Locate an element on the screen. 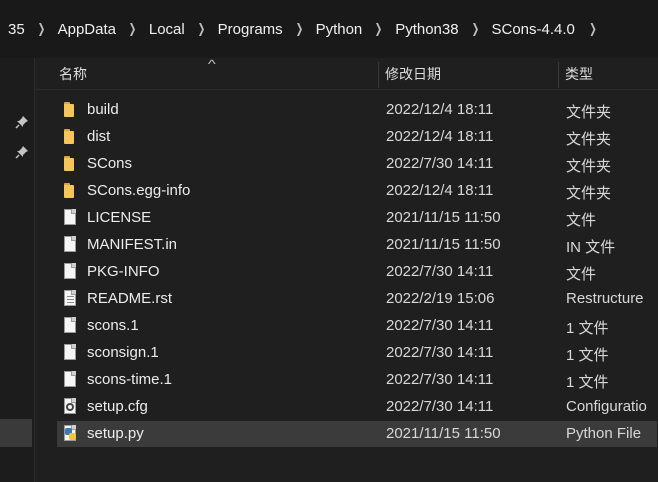 The image size is (658, 482). breadcrumb-label: 35 is located at coordinates (16, 29).